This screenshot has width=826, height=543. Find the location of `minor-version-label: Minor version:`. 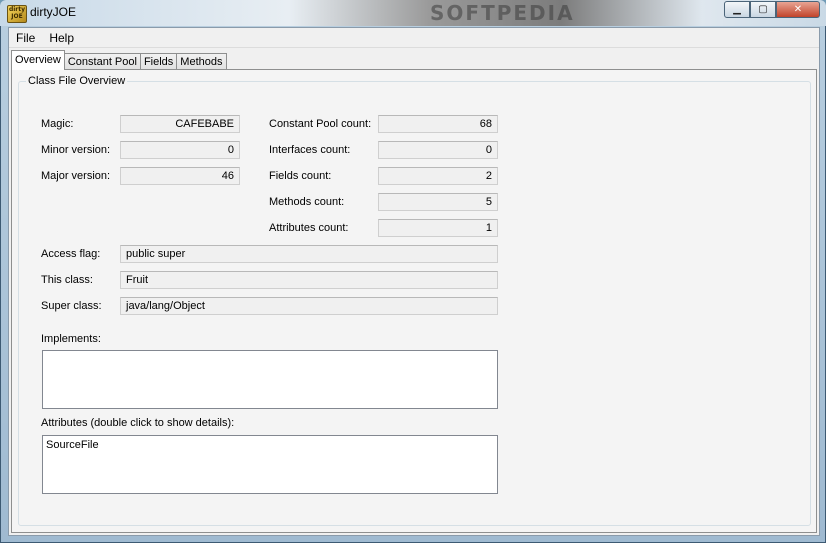

minor-version-label: Minor version: is located at coordinates (76, 150).